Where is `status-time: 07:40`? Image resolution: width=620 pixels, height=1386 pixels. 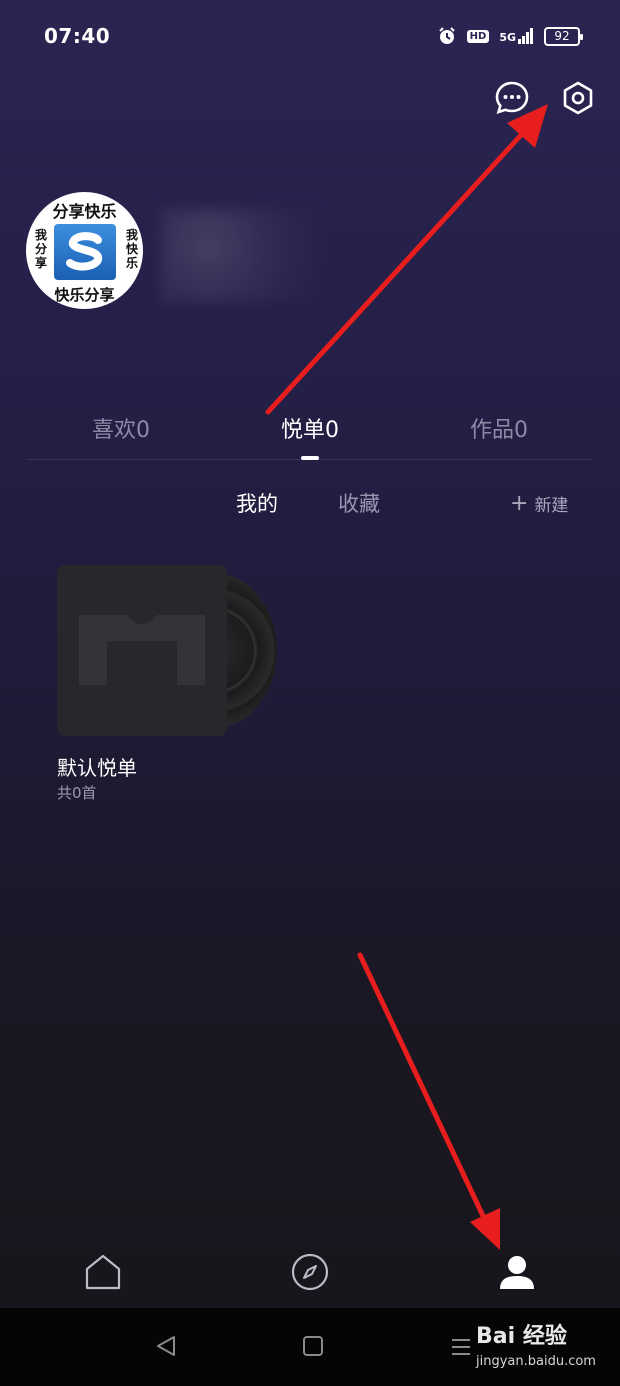 status-time: 07:40 is located at coordinates (77, 36).